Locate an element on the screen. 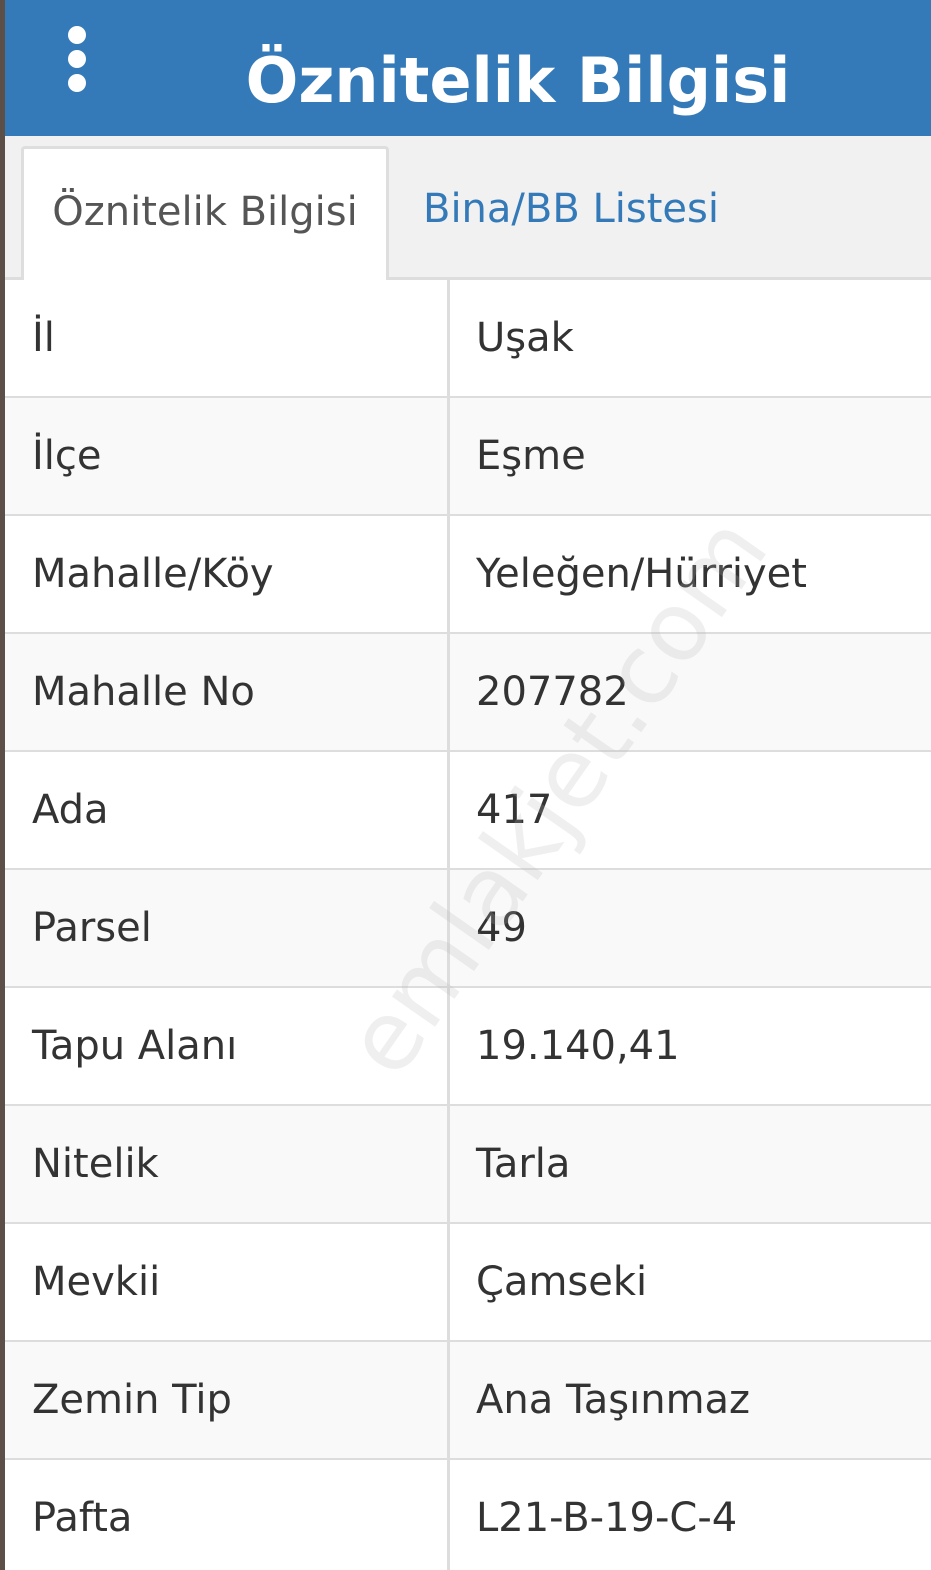 The image size is (931, 1570). table-row: Pafta L21-B-19-C-4 is located at coordinates (468, 1515).